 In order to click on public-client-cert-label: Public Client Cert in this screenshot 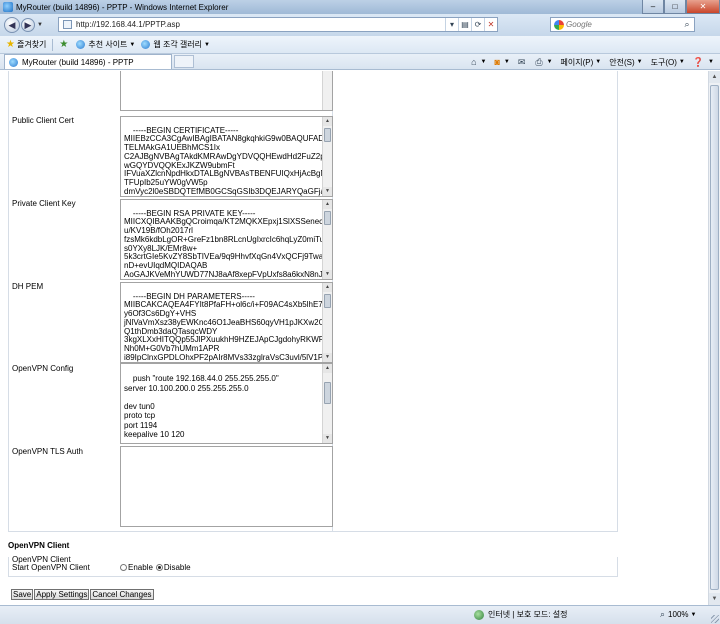, I will do `click(43, 120)`.